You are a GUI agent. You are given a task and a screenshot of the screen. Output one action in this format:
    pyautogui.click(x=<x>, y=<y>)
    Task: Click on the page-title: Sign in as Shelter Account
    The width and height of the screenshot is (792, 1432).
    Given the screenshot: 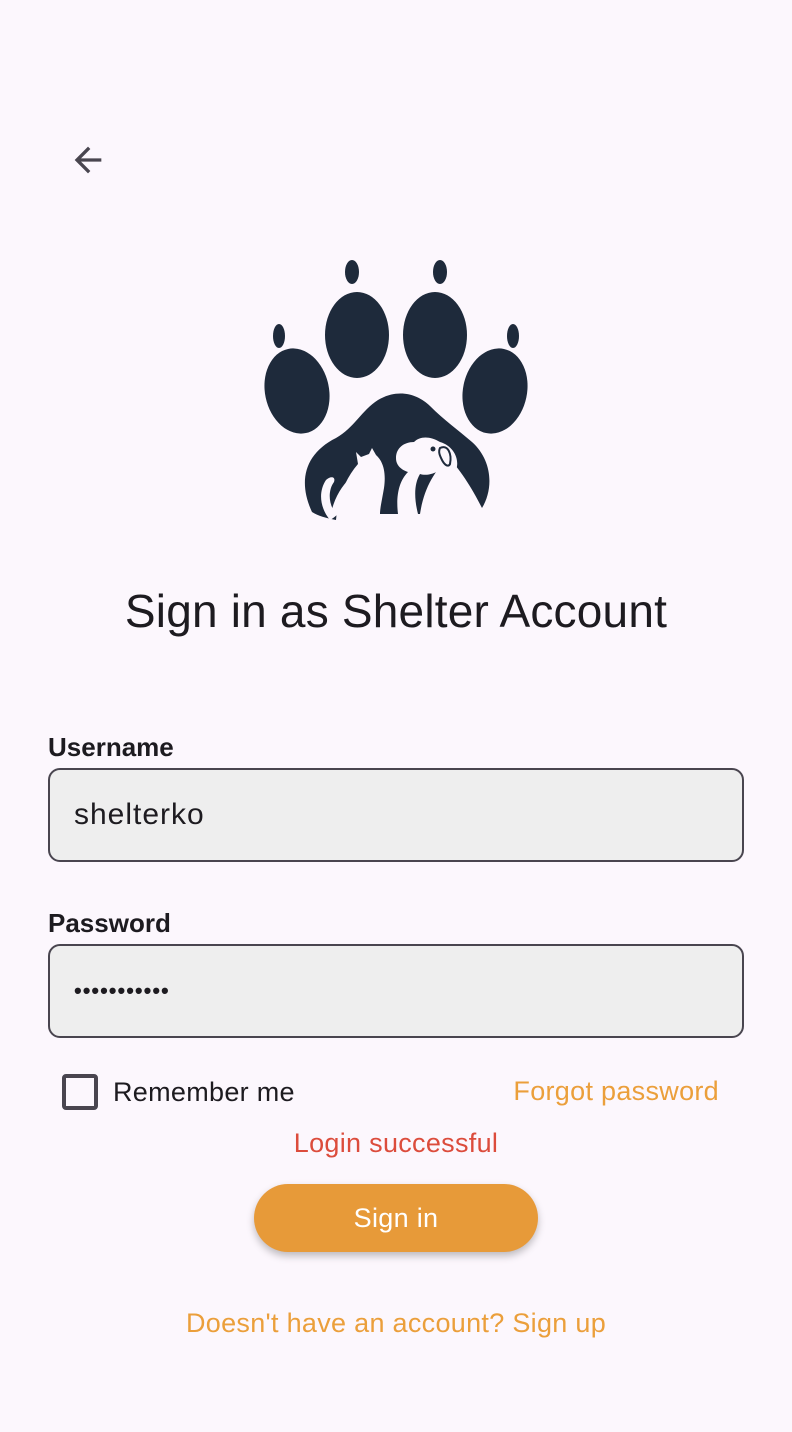 What is the action you would take?
    pyautogui.click(x=396, y=611)
    